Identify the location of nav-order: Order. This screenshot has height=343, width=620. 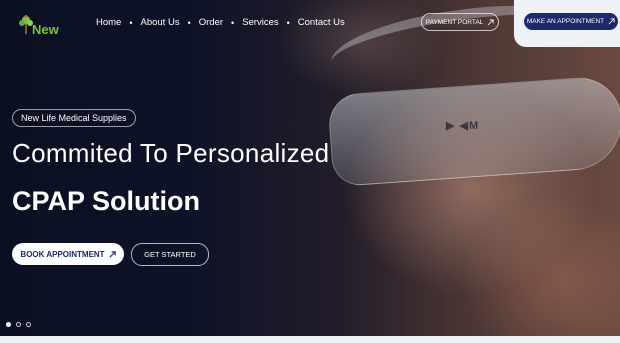
(211, 22).